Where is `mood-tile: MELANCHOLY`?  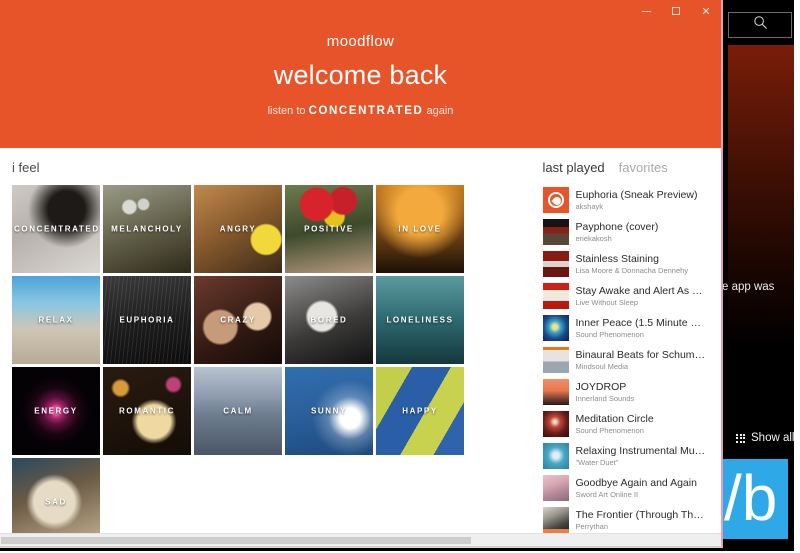 mood-tile: MELANCHOLY is located at coordinates (147, 229).